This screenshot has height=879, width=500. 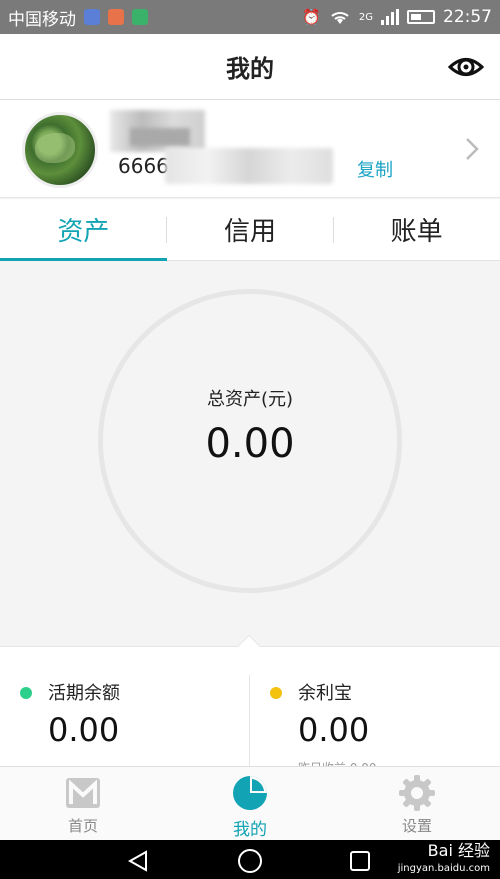 What do you see at coordinates (249, 166) in the screenshot?
I see `masked-account` at bounding box center [249, 166].